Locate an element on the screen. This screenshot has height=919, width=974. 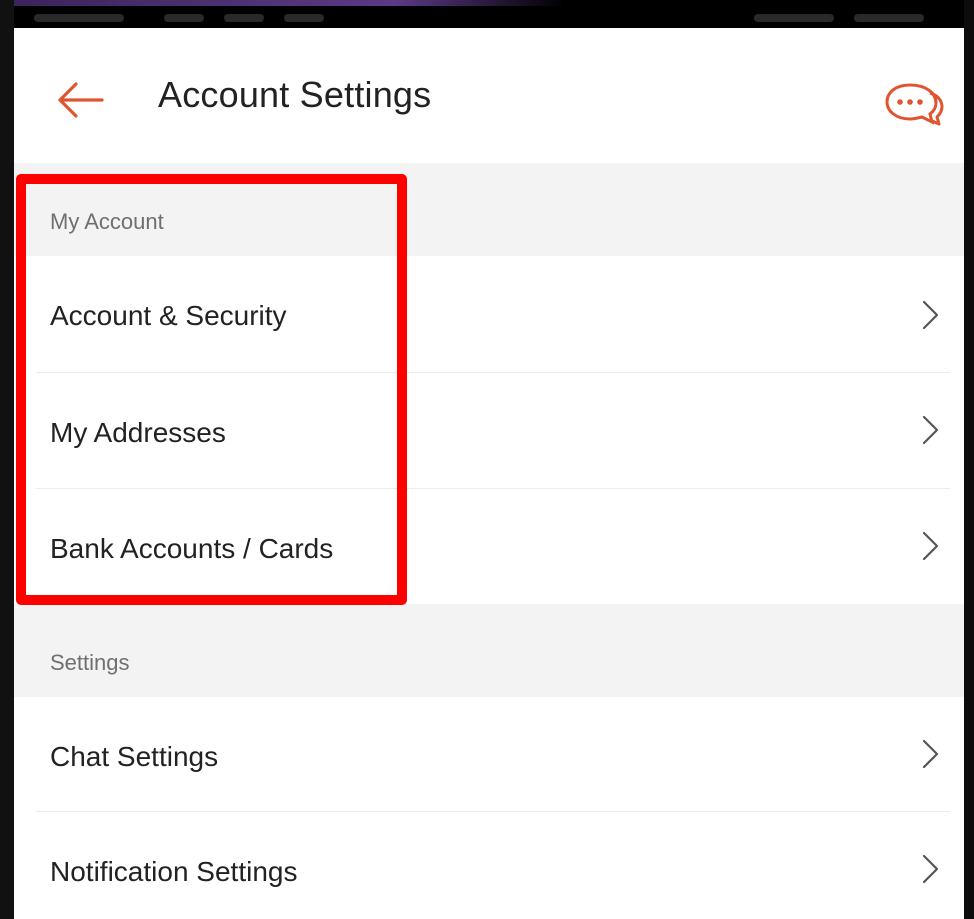
section-header-settings: Settings is located at coordinates (489, 650).